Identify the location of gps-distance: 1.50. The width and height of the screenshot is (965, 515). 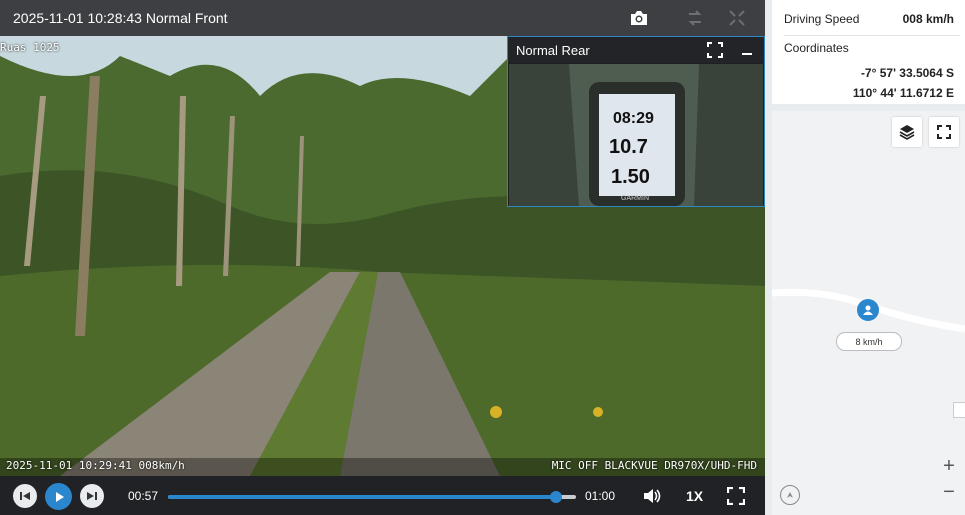
(630, 177).